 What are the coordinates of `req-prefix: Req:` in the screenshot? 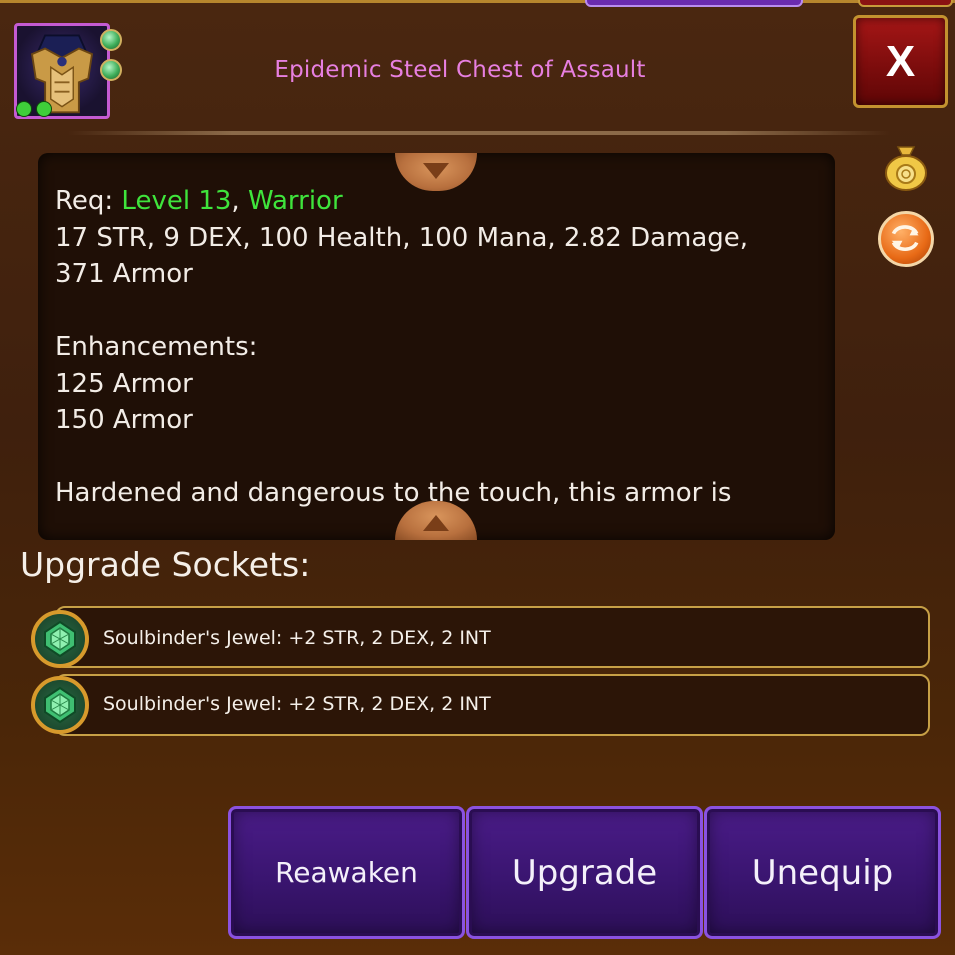 It's located at (88, 201).